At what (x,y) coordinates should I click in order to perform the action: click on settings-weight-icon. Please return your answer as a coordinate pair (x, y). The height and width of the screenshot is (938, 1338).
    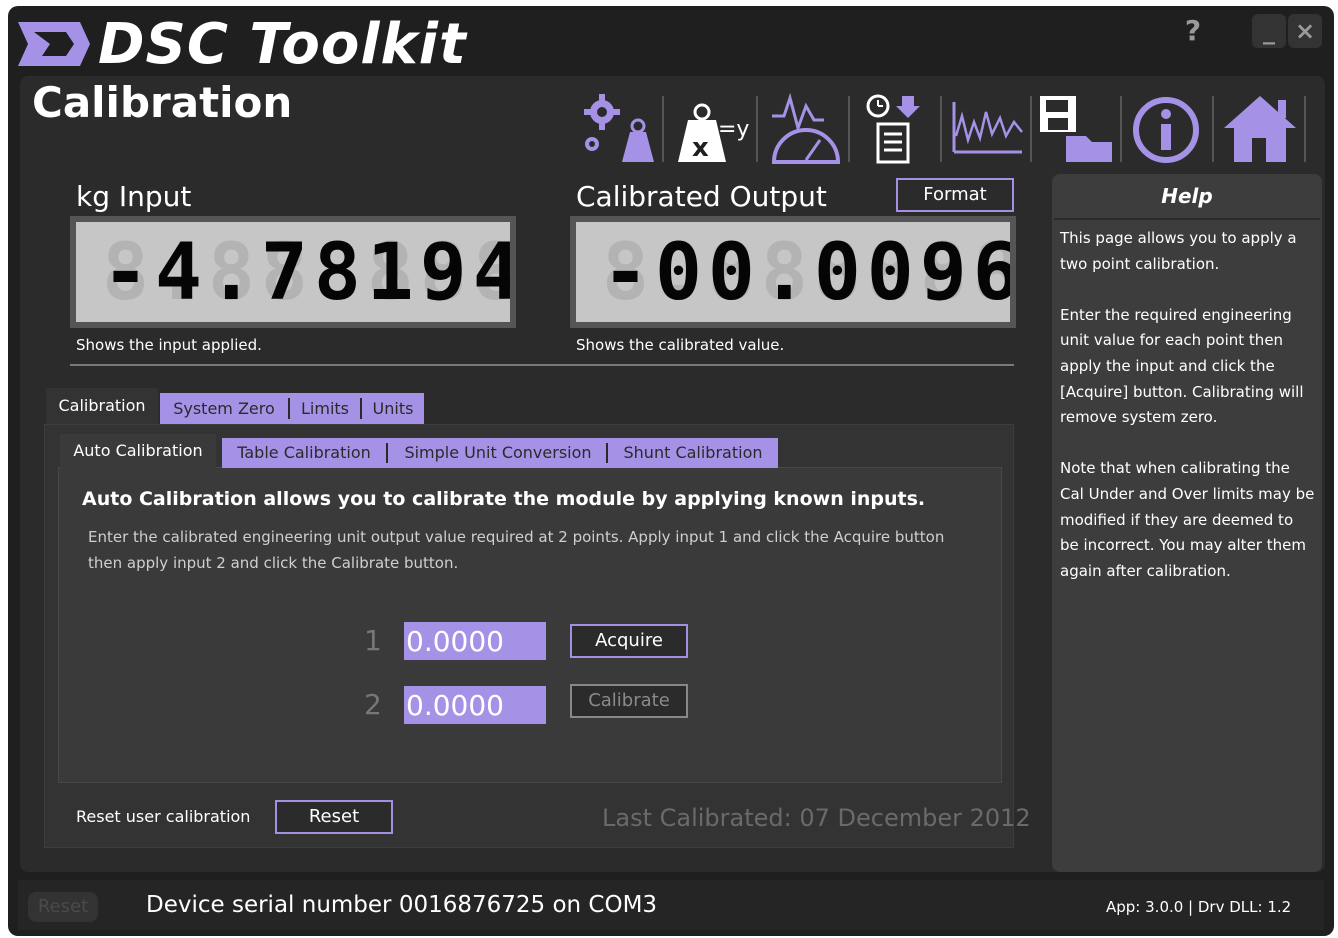
    Looking at the image, I should click on (618, 128).